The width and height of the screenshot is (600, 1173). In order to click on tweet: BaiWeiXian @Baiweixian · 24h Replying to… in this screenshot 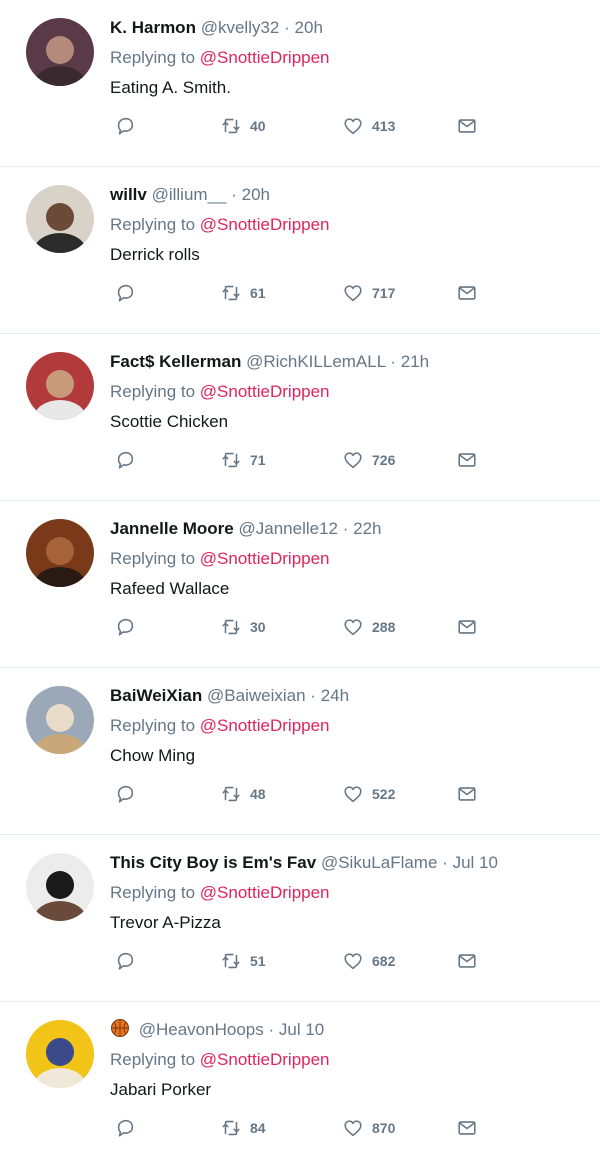, I will do `click(300, 751)`.